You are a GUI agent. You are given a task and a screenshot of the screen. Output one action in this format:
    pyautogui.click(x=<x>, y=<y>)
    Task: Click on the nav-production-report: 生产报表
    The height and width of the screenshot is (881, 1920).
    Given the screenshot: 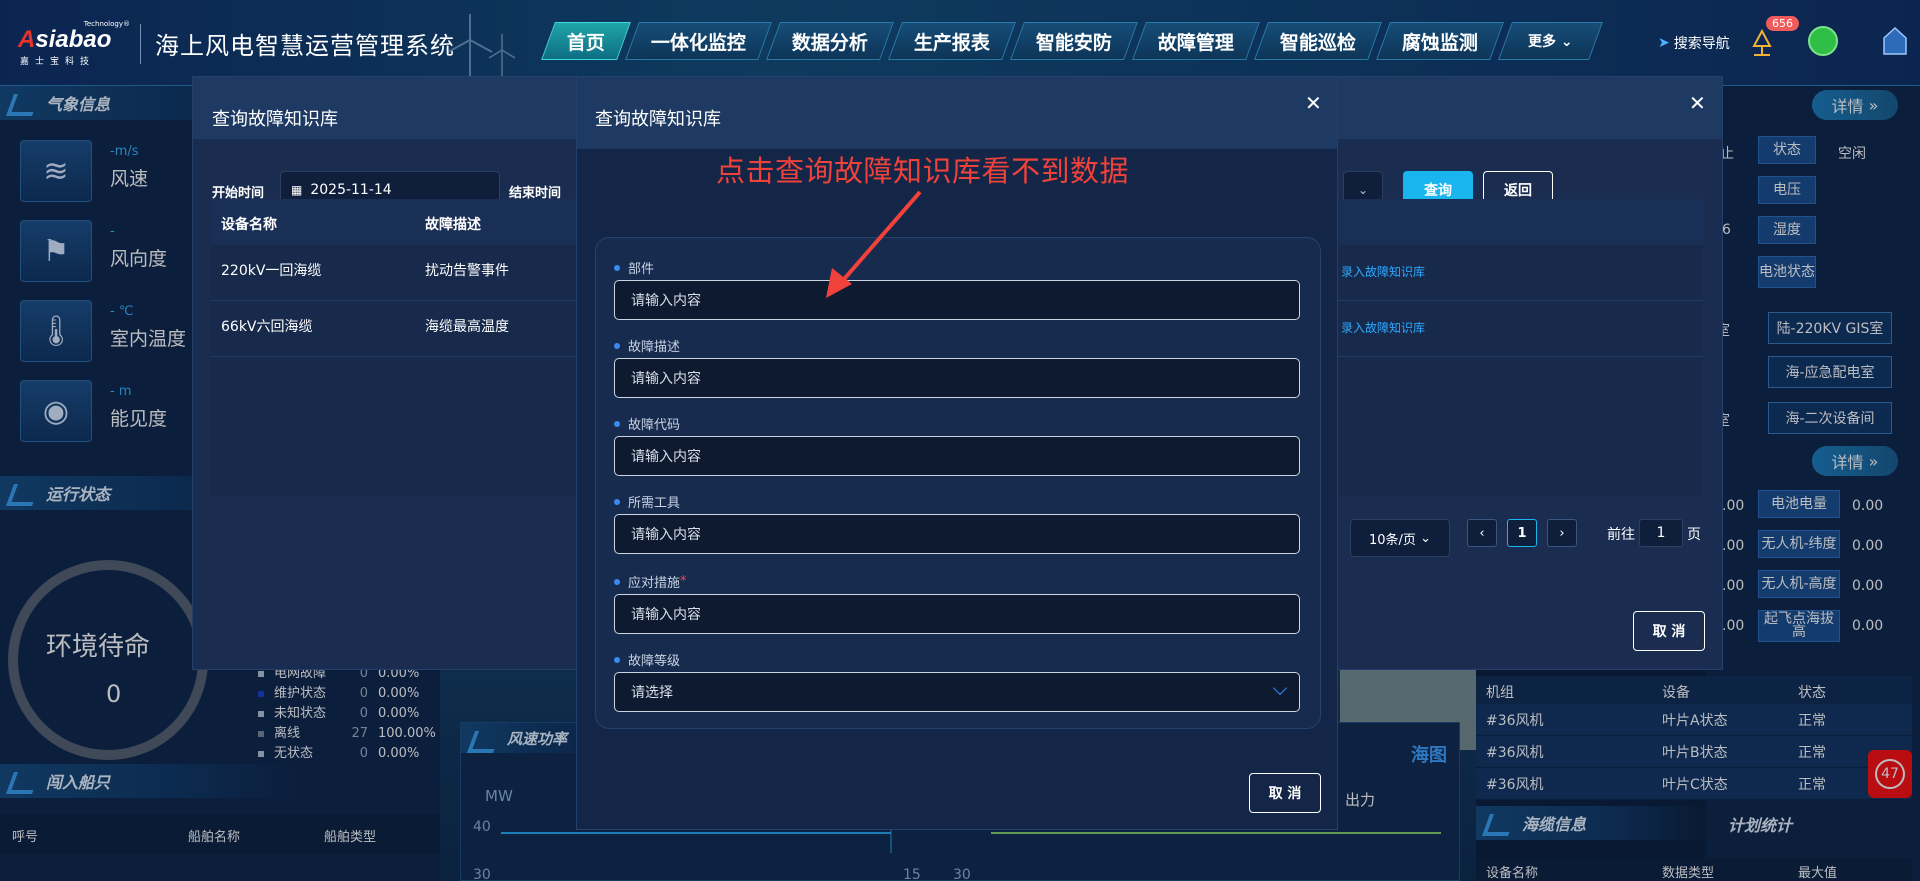 What is the action you would take?
    pyautogui.click(x=952, y=41)
    